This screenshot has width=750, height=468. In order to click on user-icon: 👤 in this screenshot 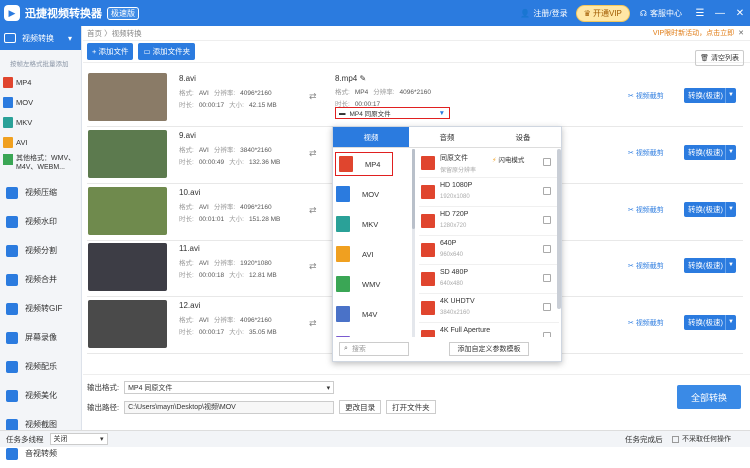, I will do `click(525, 13)`.